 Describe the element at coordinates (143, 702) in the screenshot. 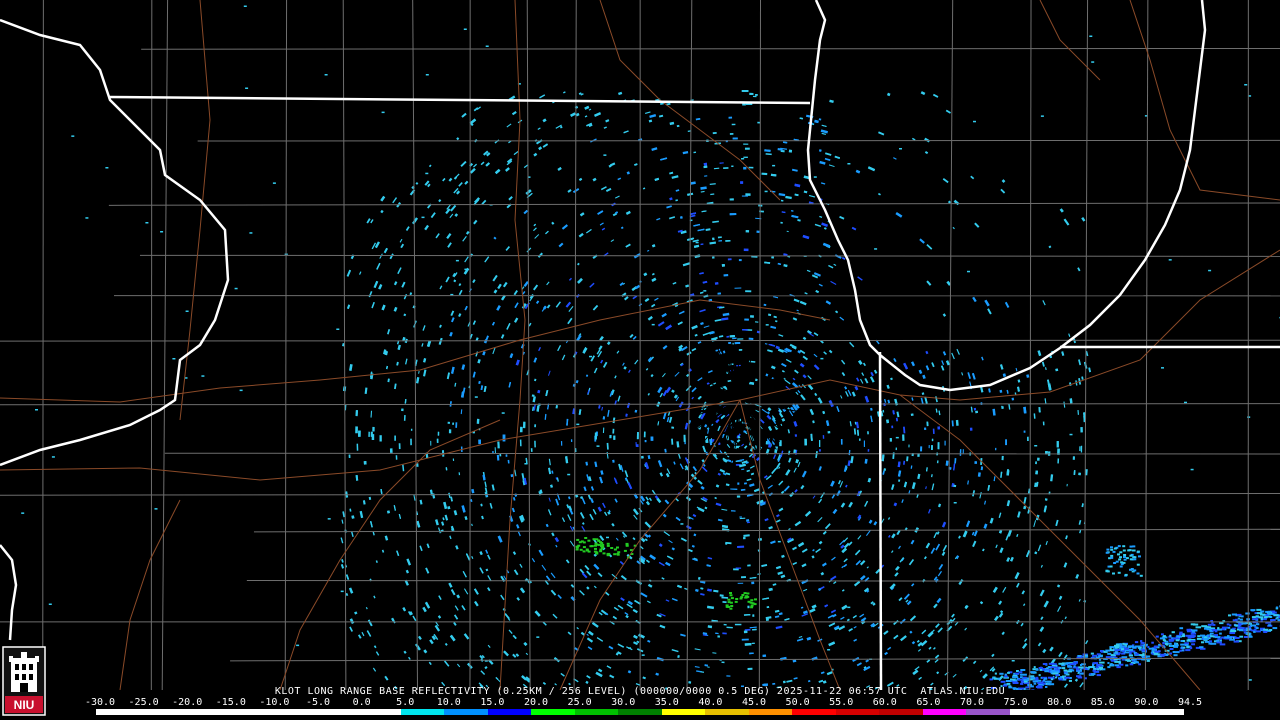

I see `color-scale-tick-label: -25.0` at that location.